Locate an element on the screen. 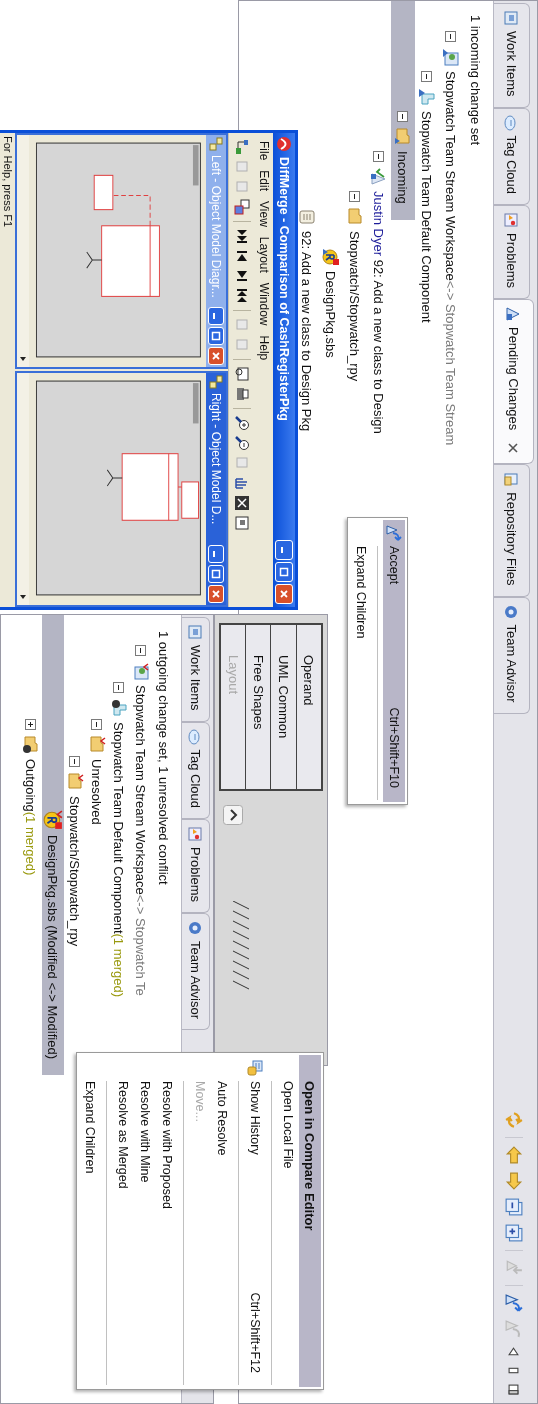  tree-row: Stopwatch Team Default Component(1 merged) is located at coordinates (119, 829).